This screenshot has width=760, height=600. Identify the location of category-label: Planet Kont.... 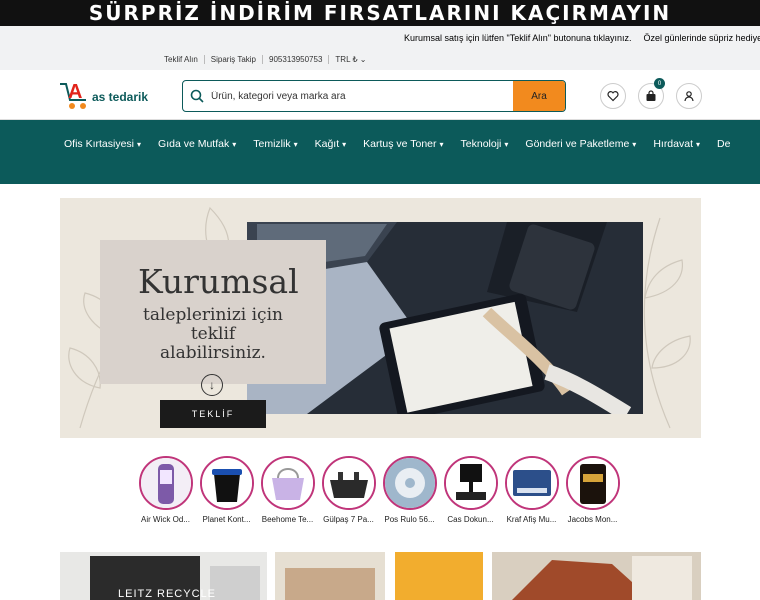
(226, 519).